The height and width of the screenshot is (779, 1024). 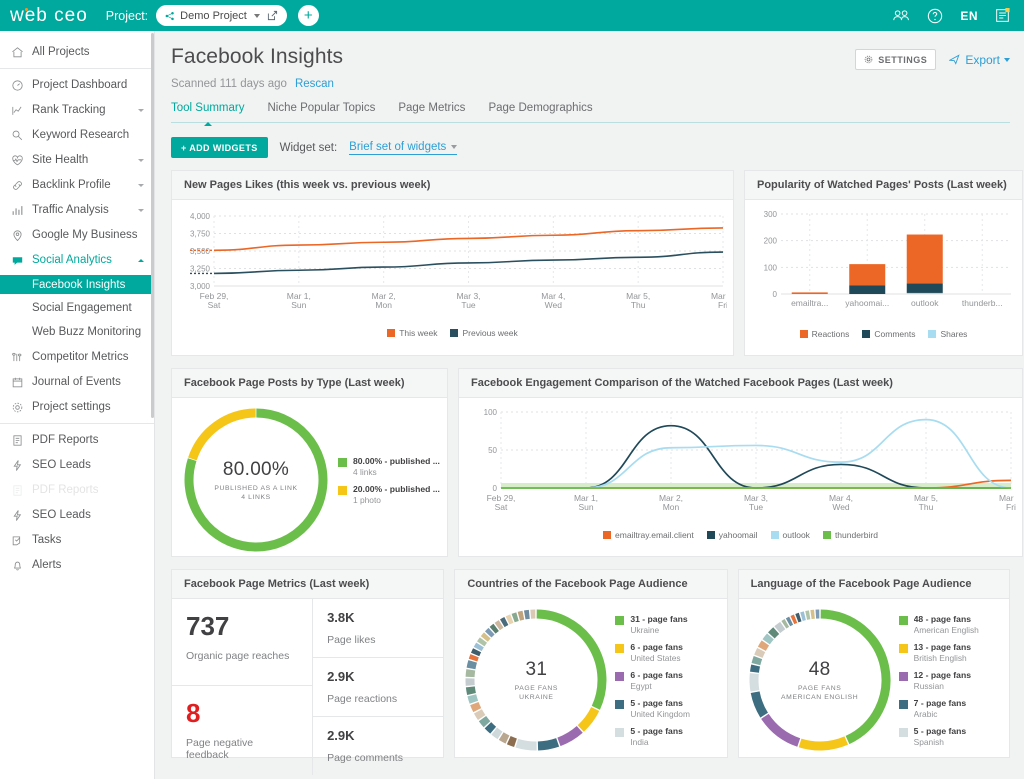 I want to click on legend-item: 5 - page fans India, so click(x=652, y=736).